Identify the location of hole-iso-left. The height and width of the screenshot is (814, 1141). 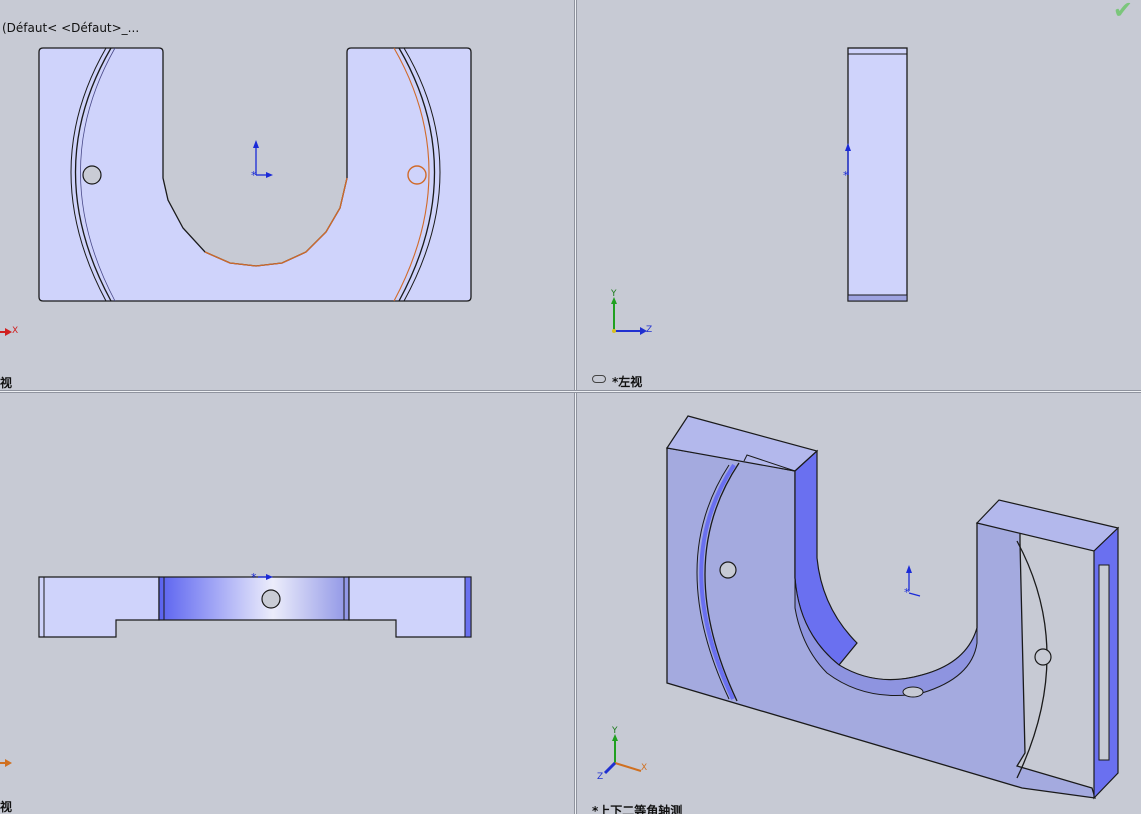
(728, 570).